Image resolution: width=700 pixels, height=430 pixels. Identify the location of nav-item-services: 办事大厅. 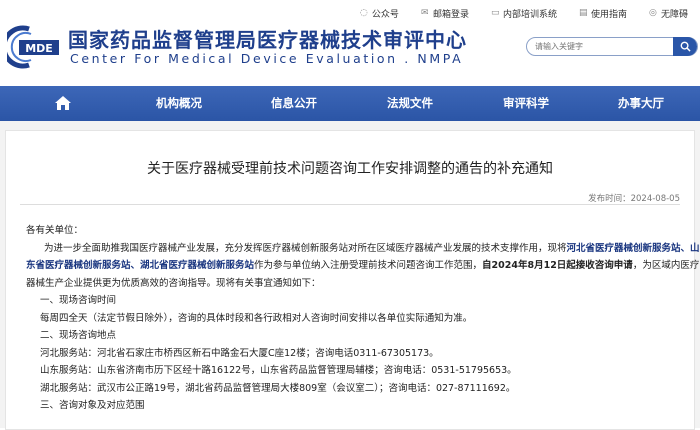
(641, 103).